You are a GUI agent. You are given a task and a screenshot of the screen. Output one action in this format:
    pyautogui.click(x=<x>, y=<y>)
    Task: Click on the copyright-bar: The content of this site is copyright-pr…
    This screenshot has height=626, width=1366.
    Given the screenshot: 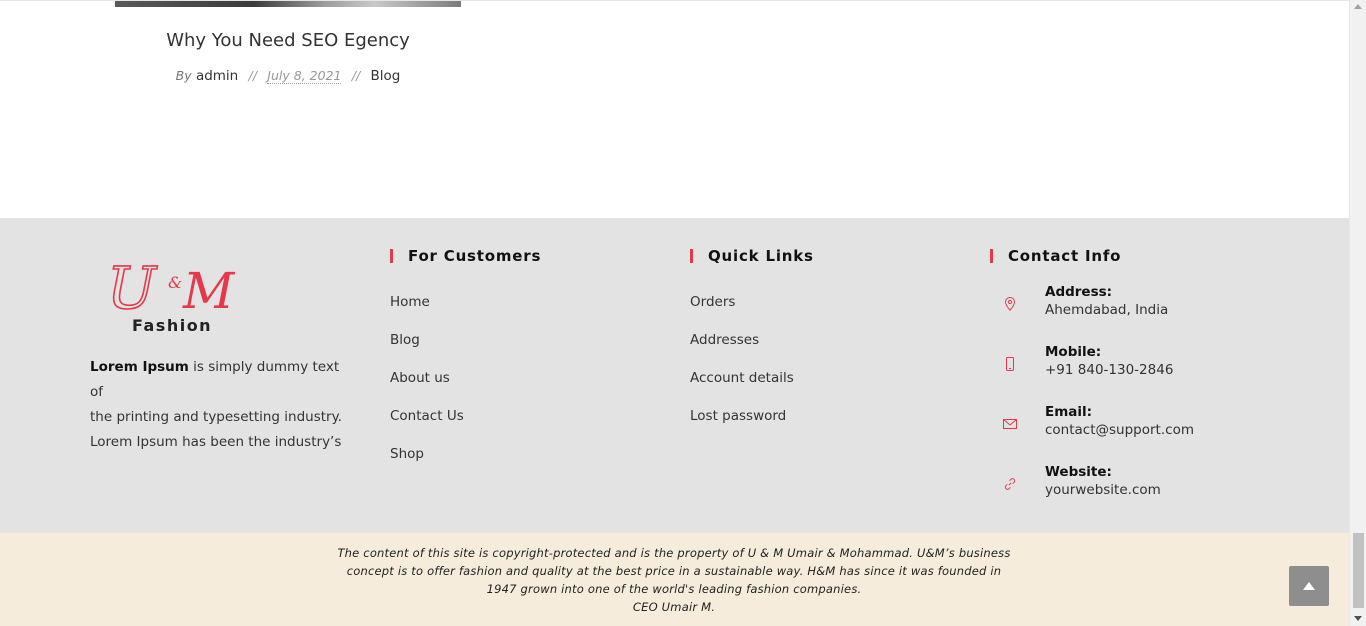 What is the action you would take?
    pyautogui.click(x=674, y=579)
    